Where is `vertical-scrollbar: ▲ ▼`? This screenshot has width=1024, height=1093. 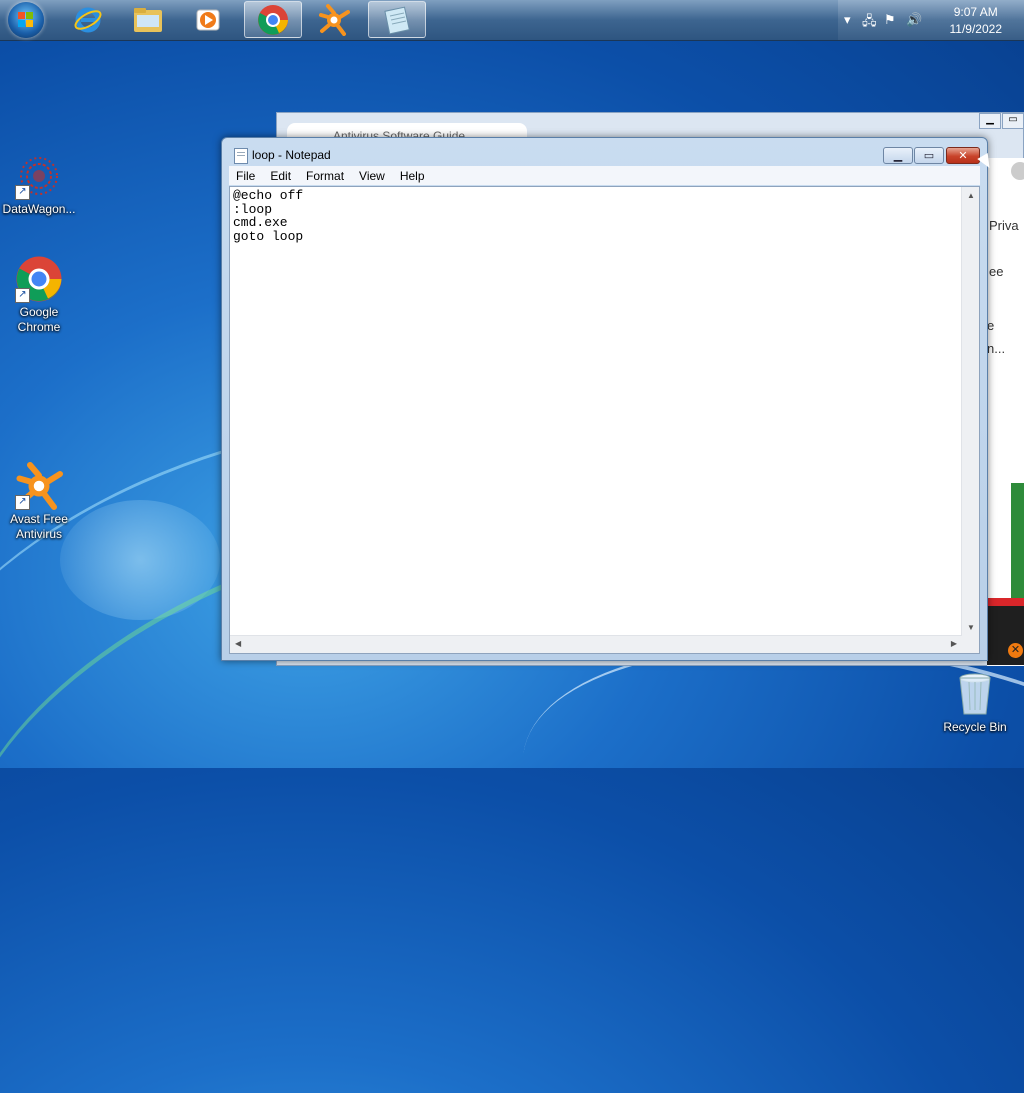
vertical-scrollbar: ▲ ▼ is located at coordinates (970, 411).